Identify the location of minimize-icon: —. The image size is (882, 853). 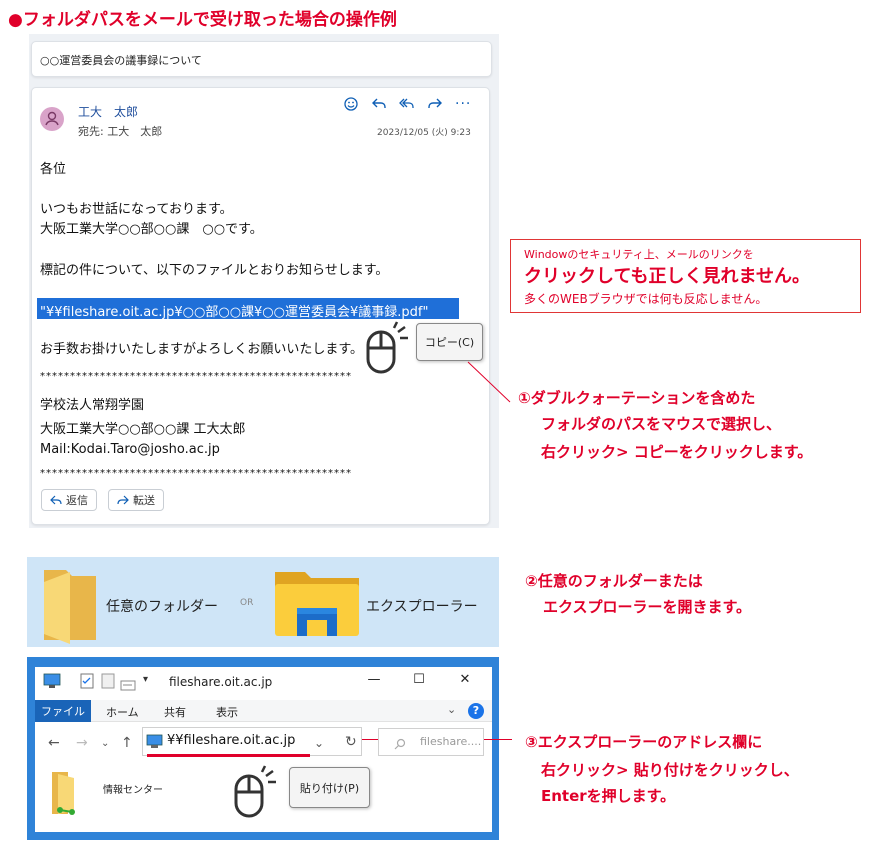
(374, 679).